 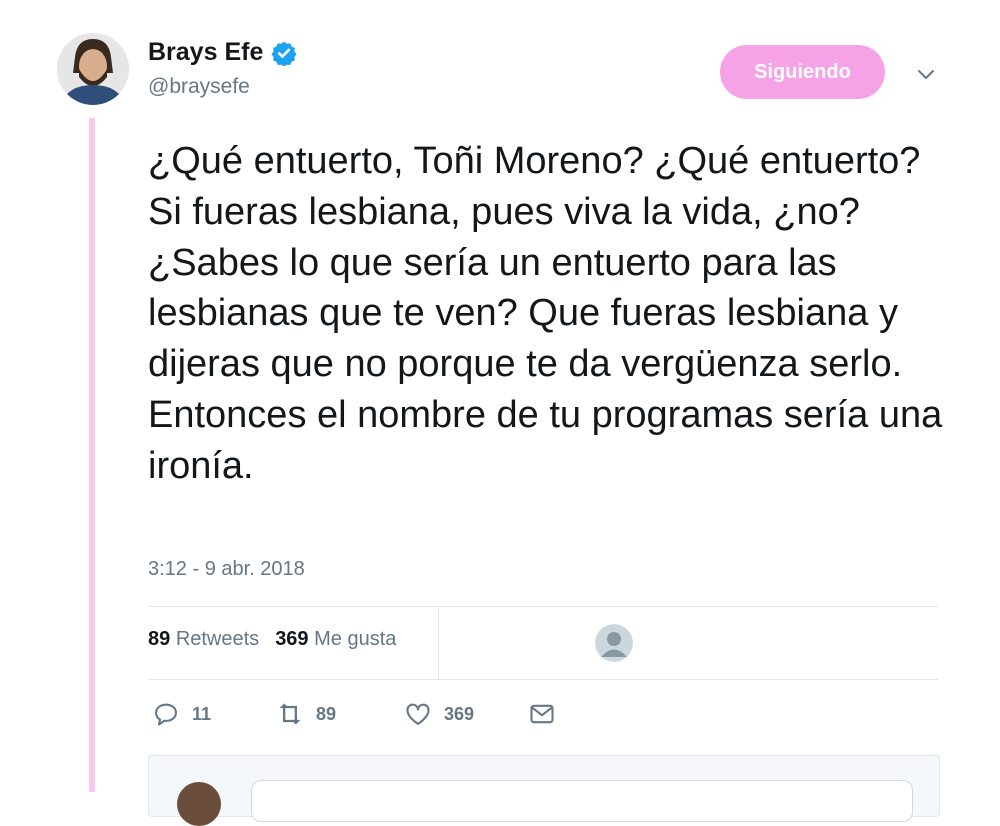 What do you see at coordinates (582, 801) in the screenshot?
I see `reply-input` at bounding box center [582, 801].